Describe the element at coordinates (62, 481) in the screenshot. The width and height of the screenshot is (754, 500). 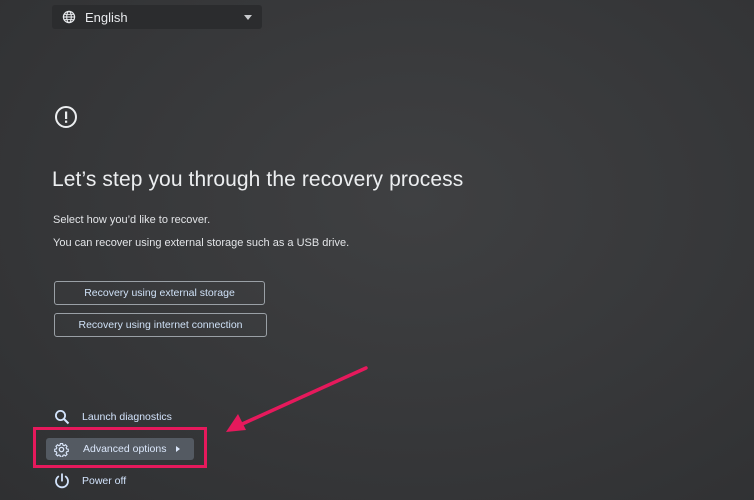
I see `power-icon` at that location.